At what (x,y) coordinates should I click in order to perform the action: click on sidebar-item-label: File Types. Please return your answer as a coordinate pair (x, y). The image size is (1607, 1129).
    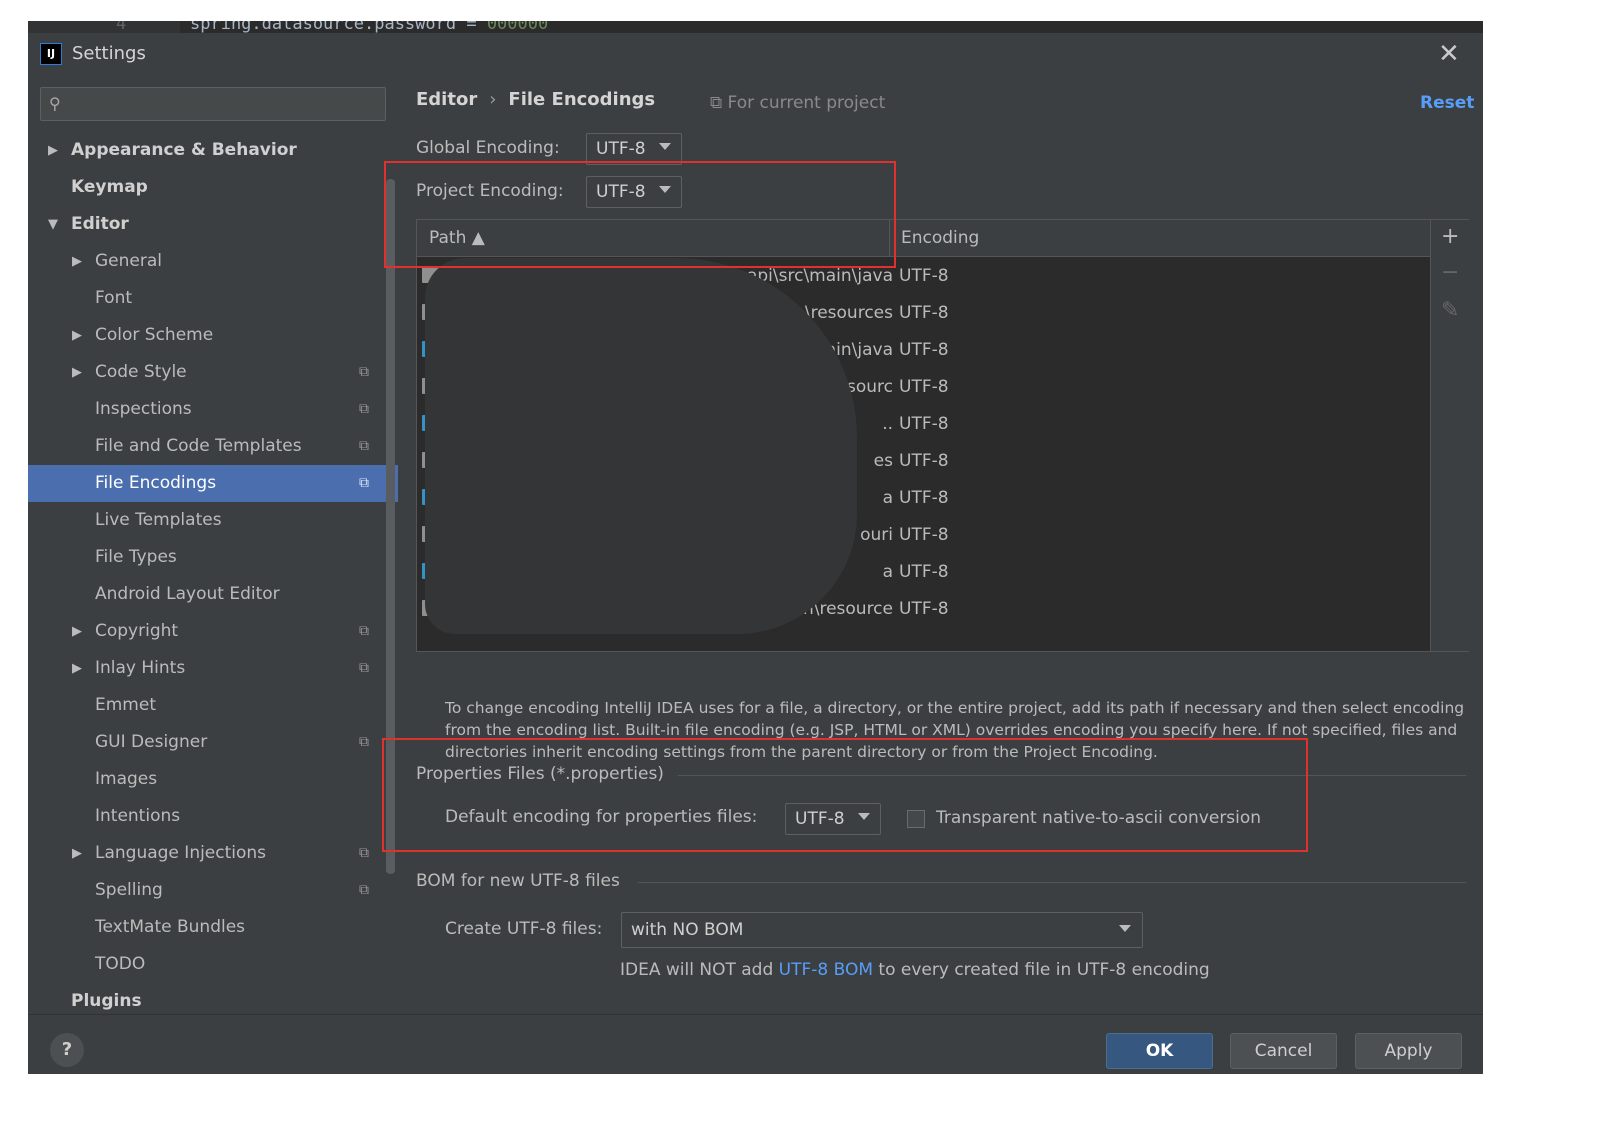
    Looking at the image, I should click on (136, 557).